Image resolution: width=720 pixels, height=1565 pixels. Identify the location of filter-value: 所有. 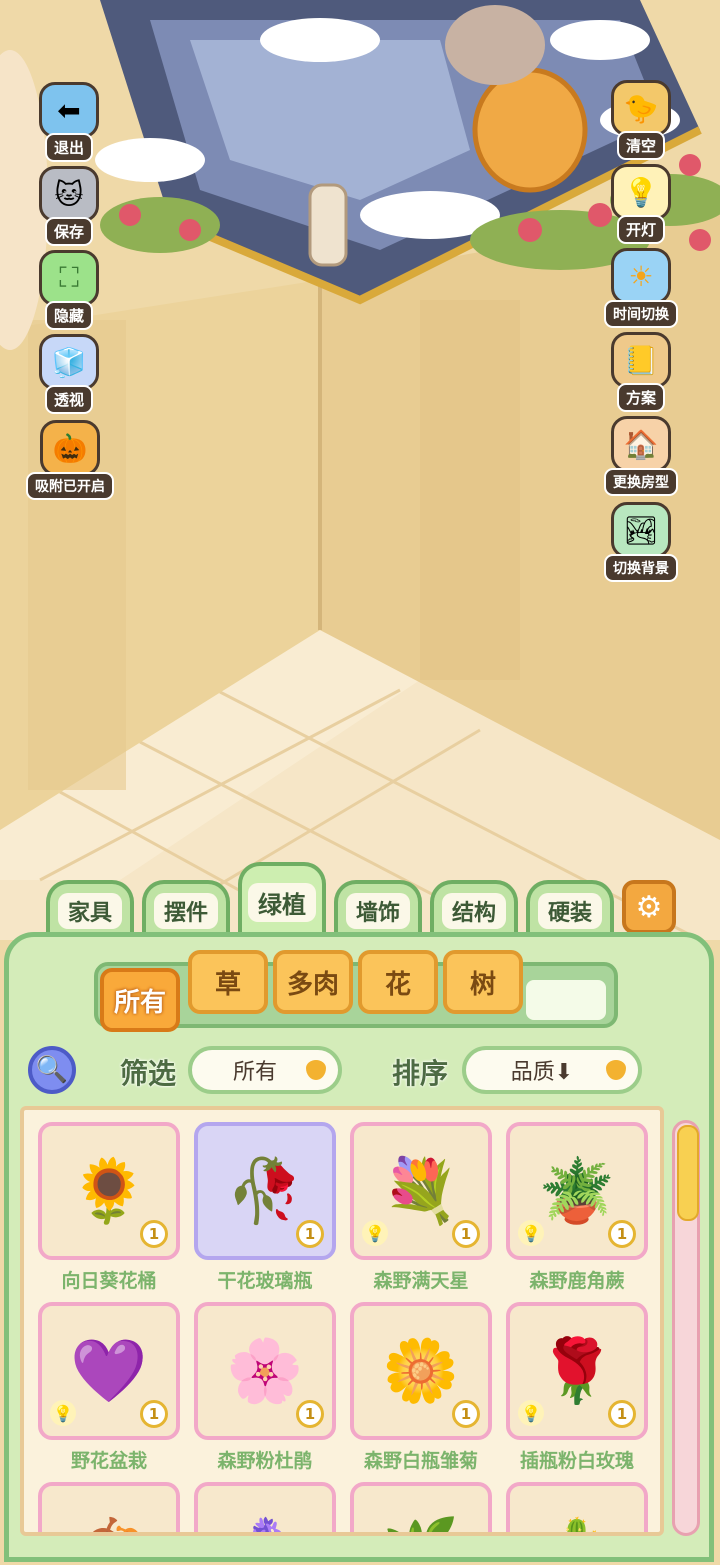
(254, 1072).